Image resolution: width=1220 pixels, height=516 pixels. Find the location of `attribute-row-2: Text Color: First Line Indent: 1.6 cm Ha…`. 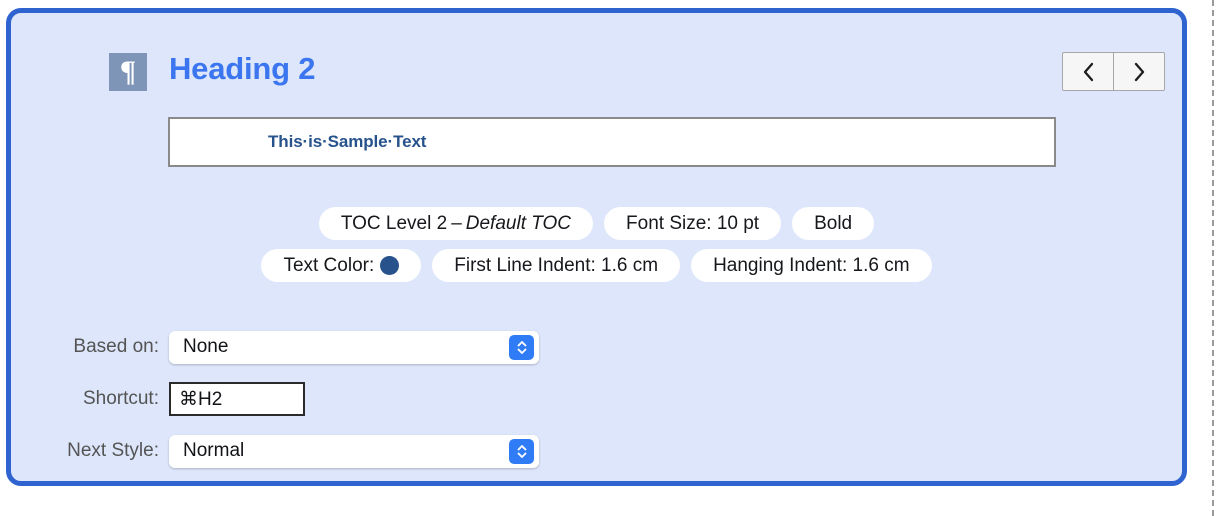

attribute-row-2: Text Color: First Line Indent: 1.6 cm Ha… is located at coordinates (596, 265).